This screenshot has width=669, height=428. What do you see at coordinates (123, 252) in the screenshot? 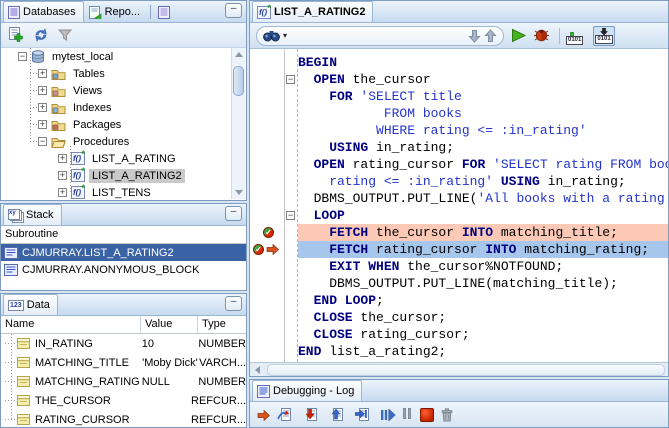
I see `stack-row: CJMURRAY.LIST_A_RATING2` at bounding box center [123, 252].